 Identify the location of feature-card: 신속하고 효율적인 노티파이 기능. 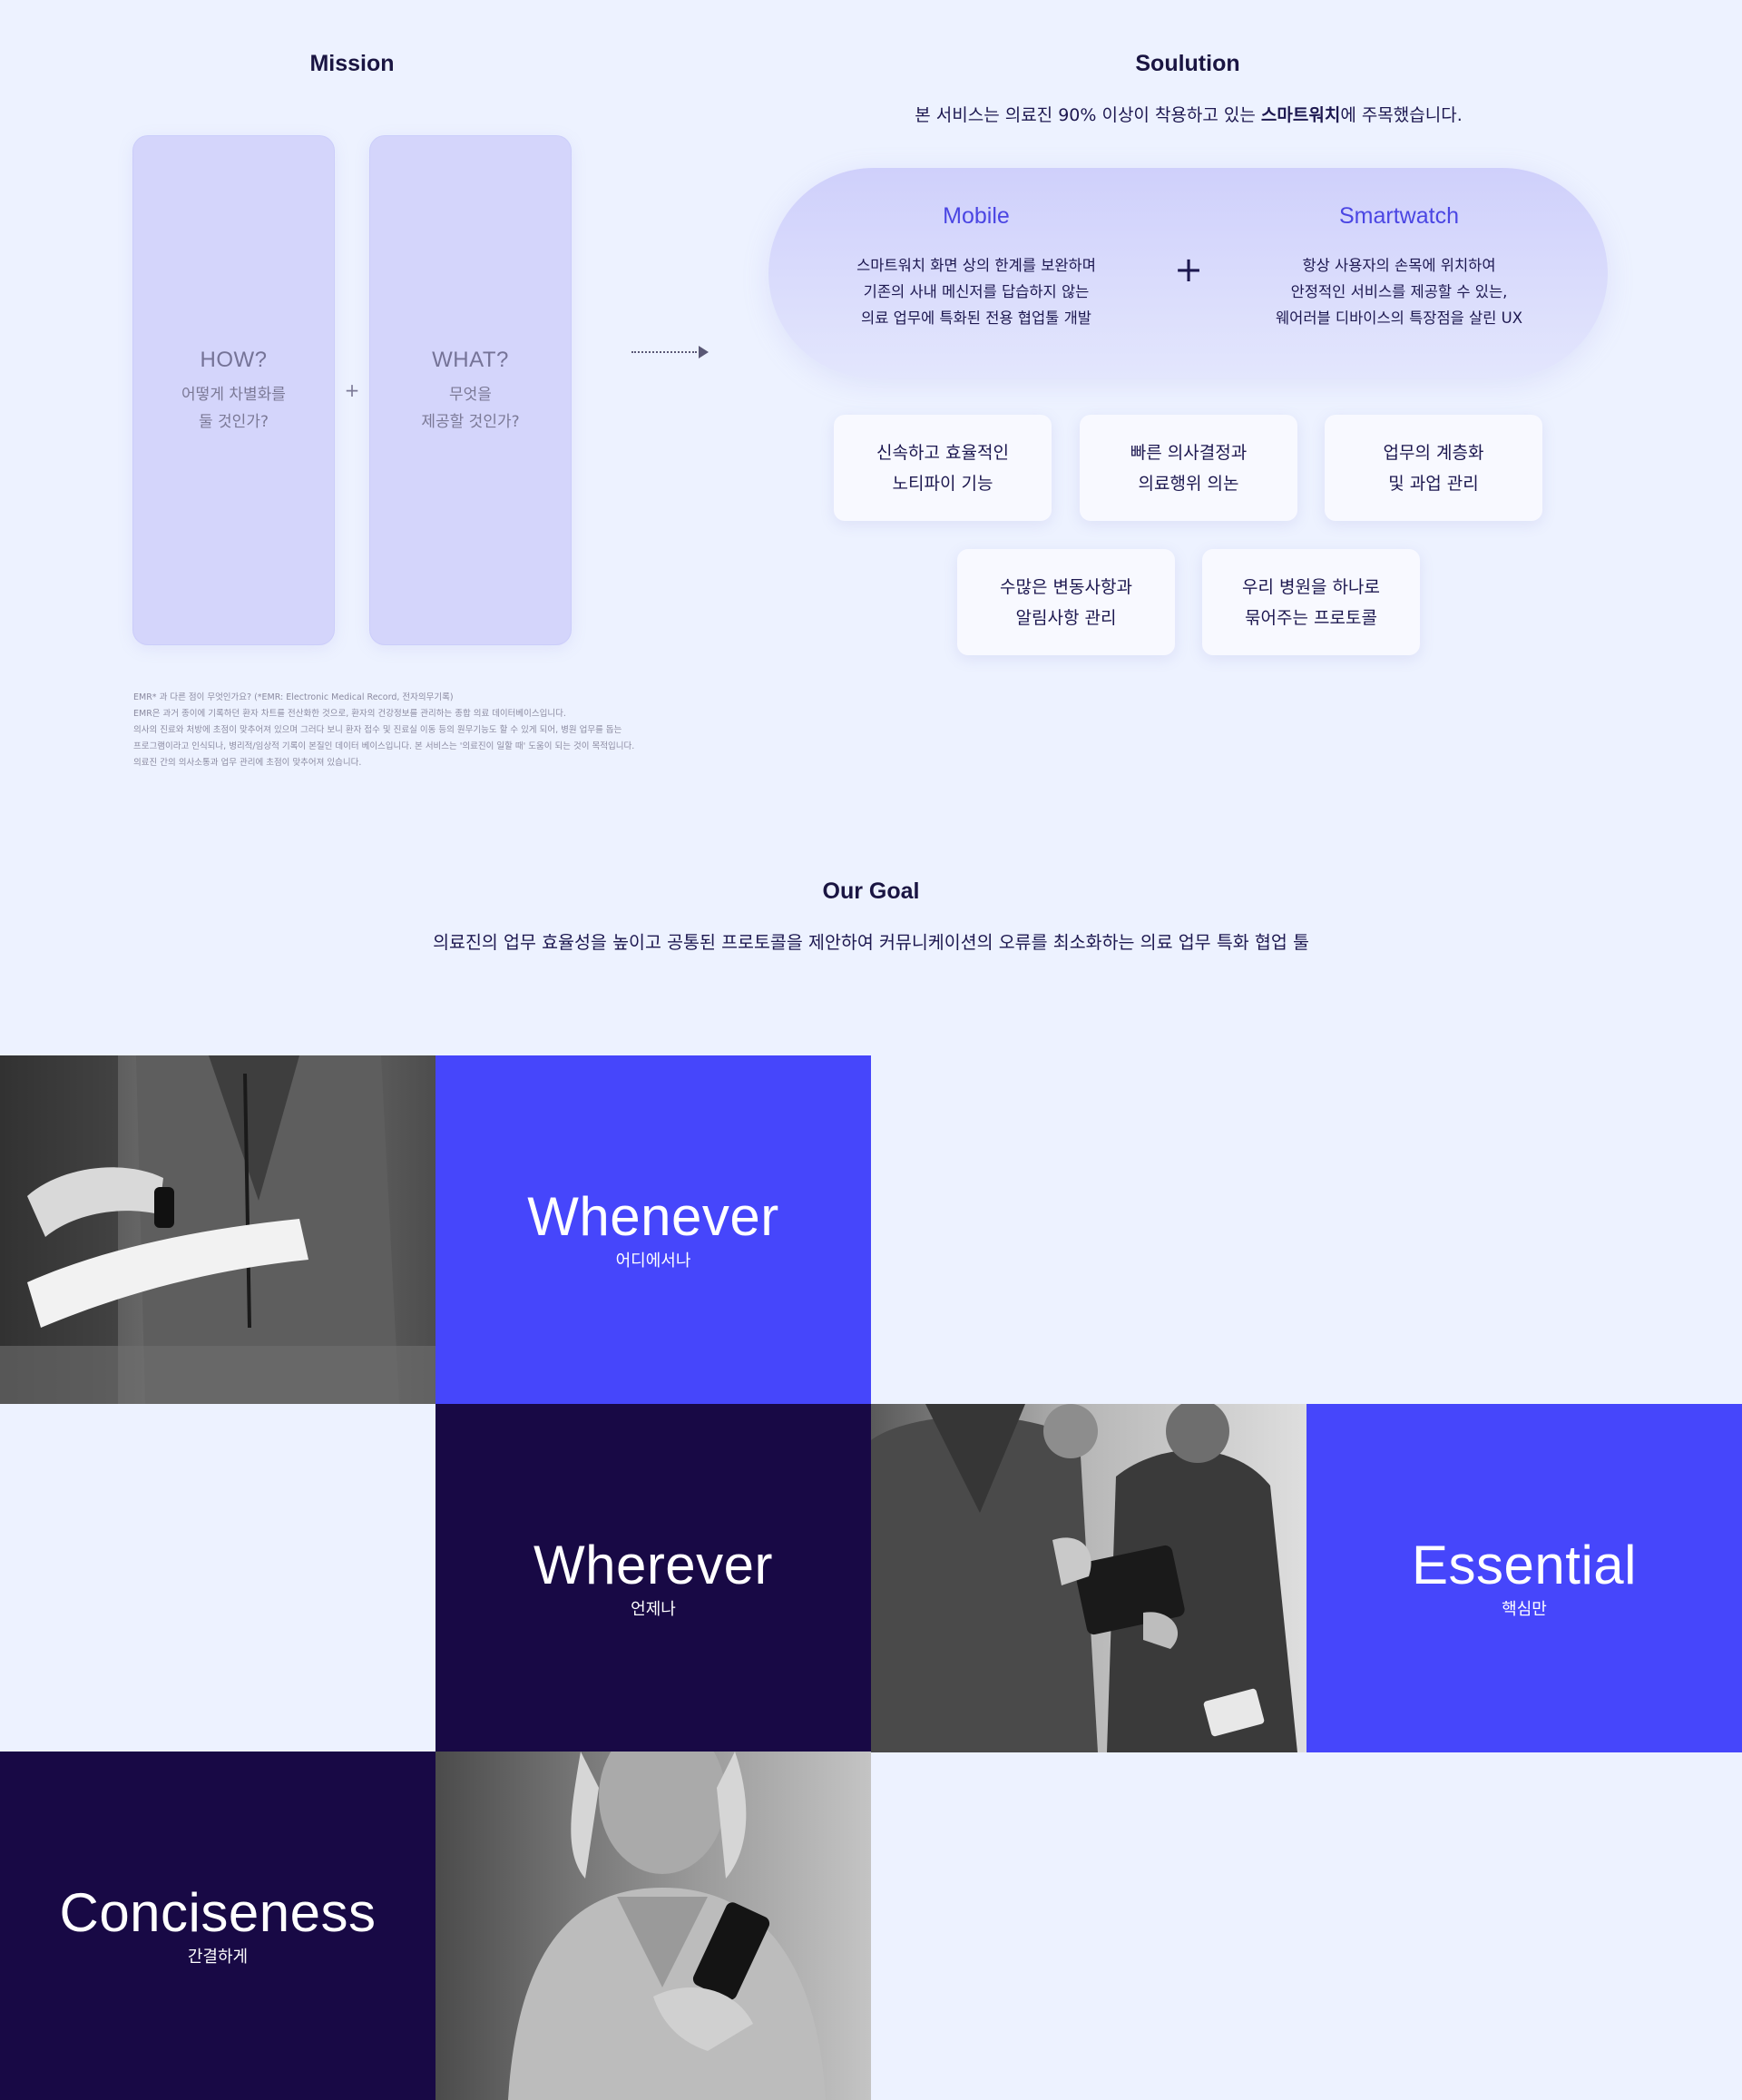
(943, 468).